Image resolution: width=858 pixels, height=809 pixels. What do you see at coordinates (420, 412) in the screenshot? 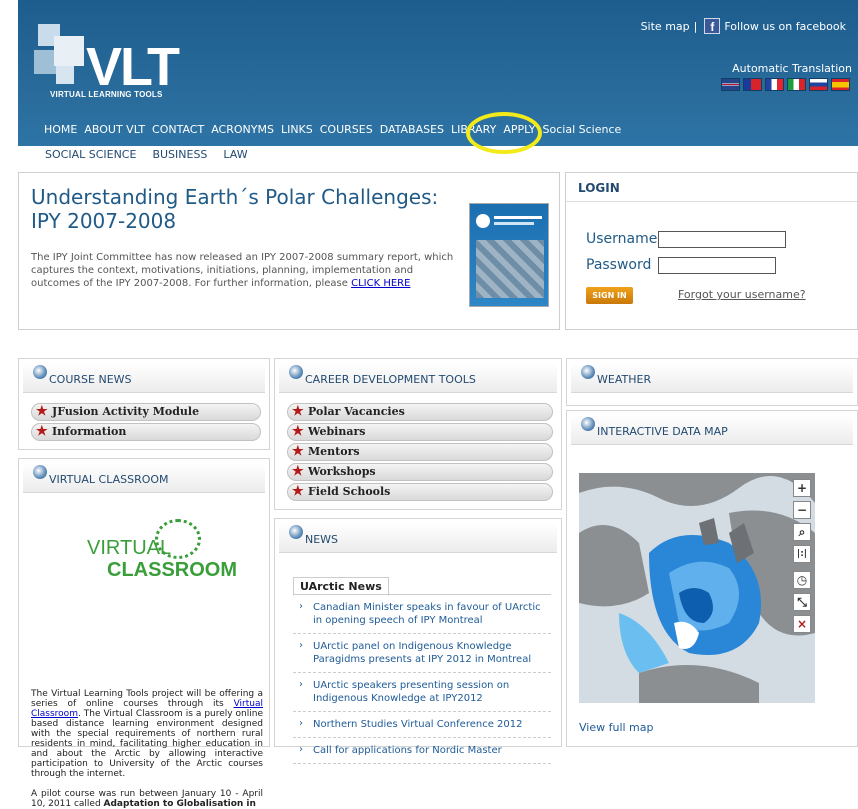
I see `career-item: ★ Polar Vacancies` at bounding box center [420, 412].